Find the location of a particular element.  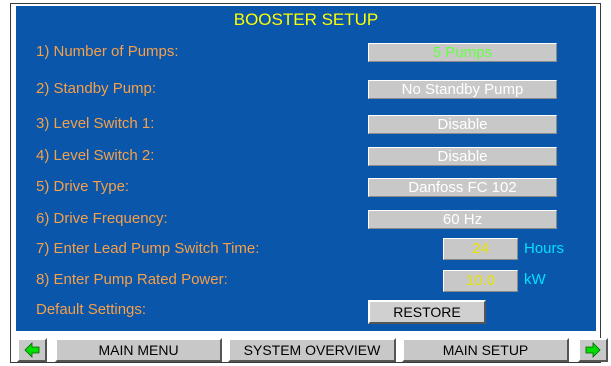

kw-unit: kW is located at coordinates (535, 279).